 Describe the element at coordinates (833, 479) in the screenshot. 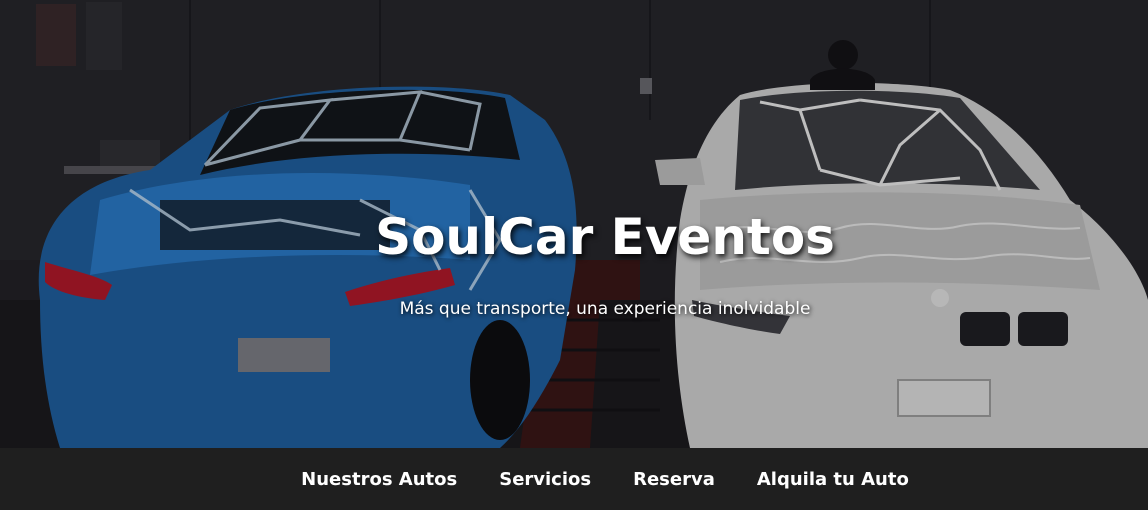

I see `nav-link-alquila-tu-auto: Alquila tu Auto` at that location.